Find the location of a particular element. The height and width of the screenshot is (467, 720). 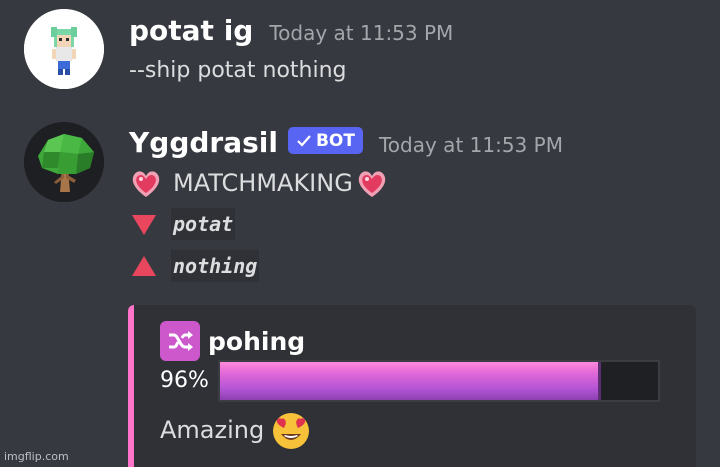

bot-tag-label: BOT is located at coordinates (335, 140).